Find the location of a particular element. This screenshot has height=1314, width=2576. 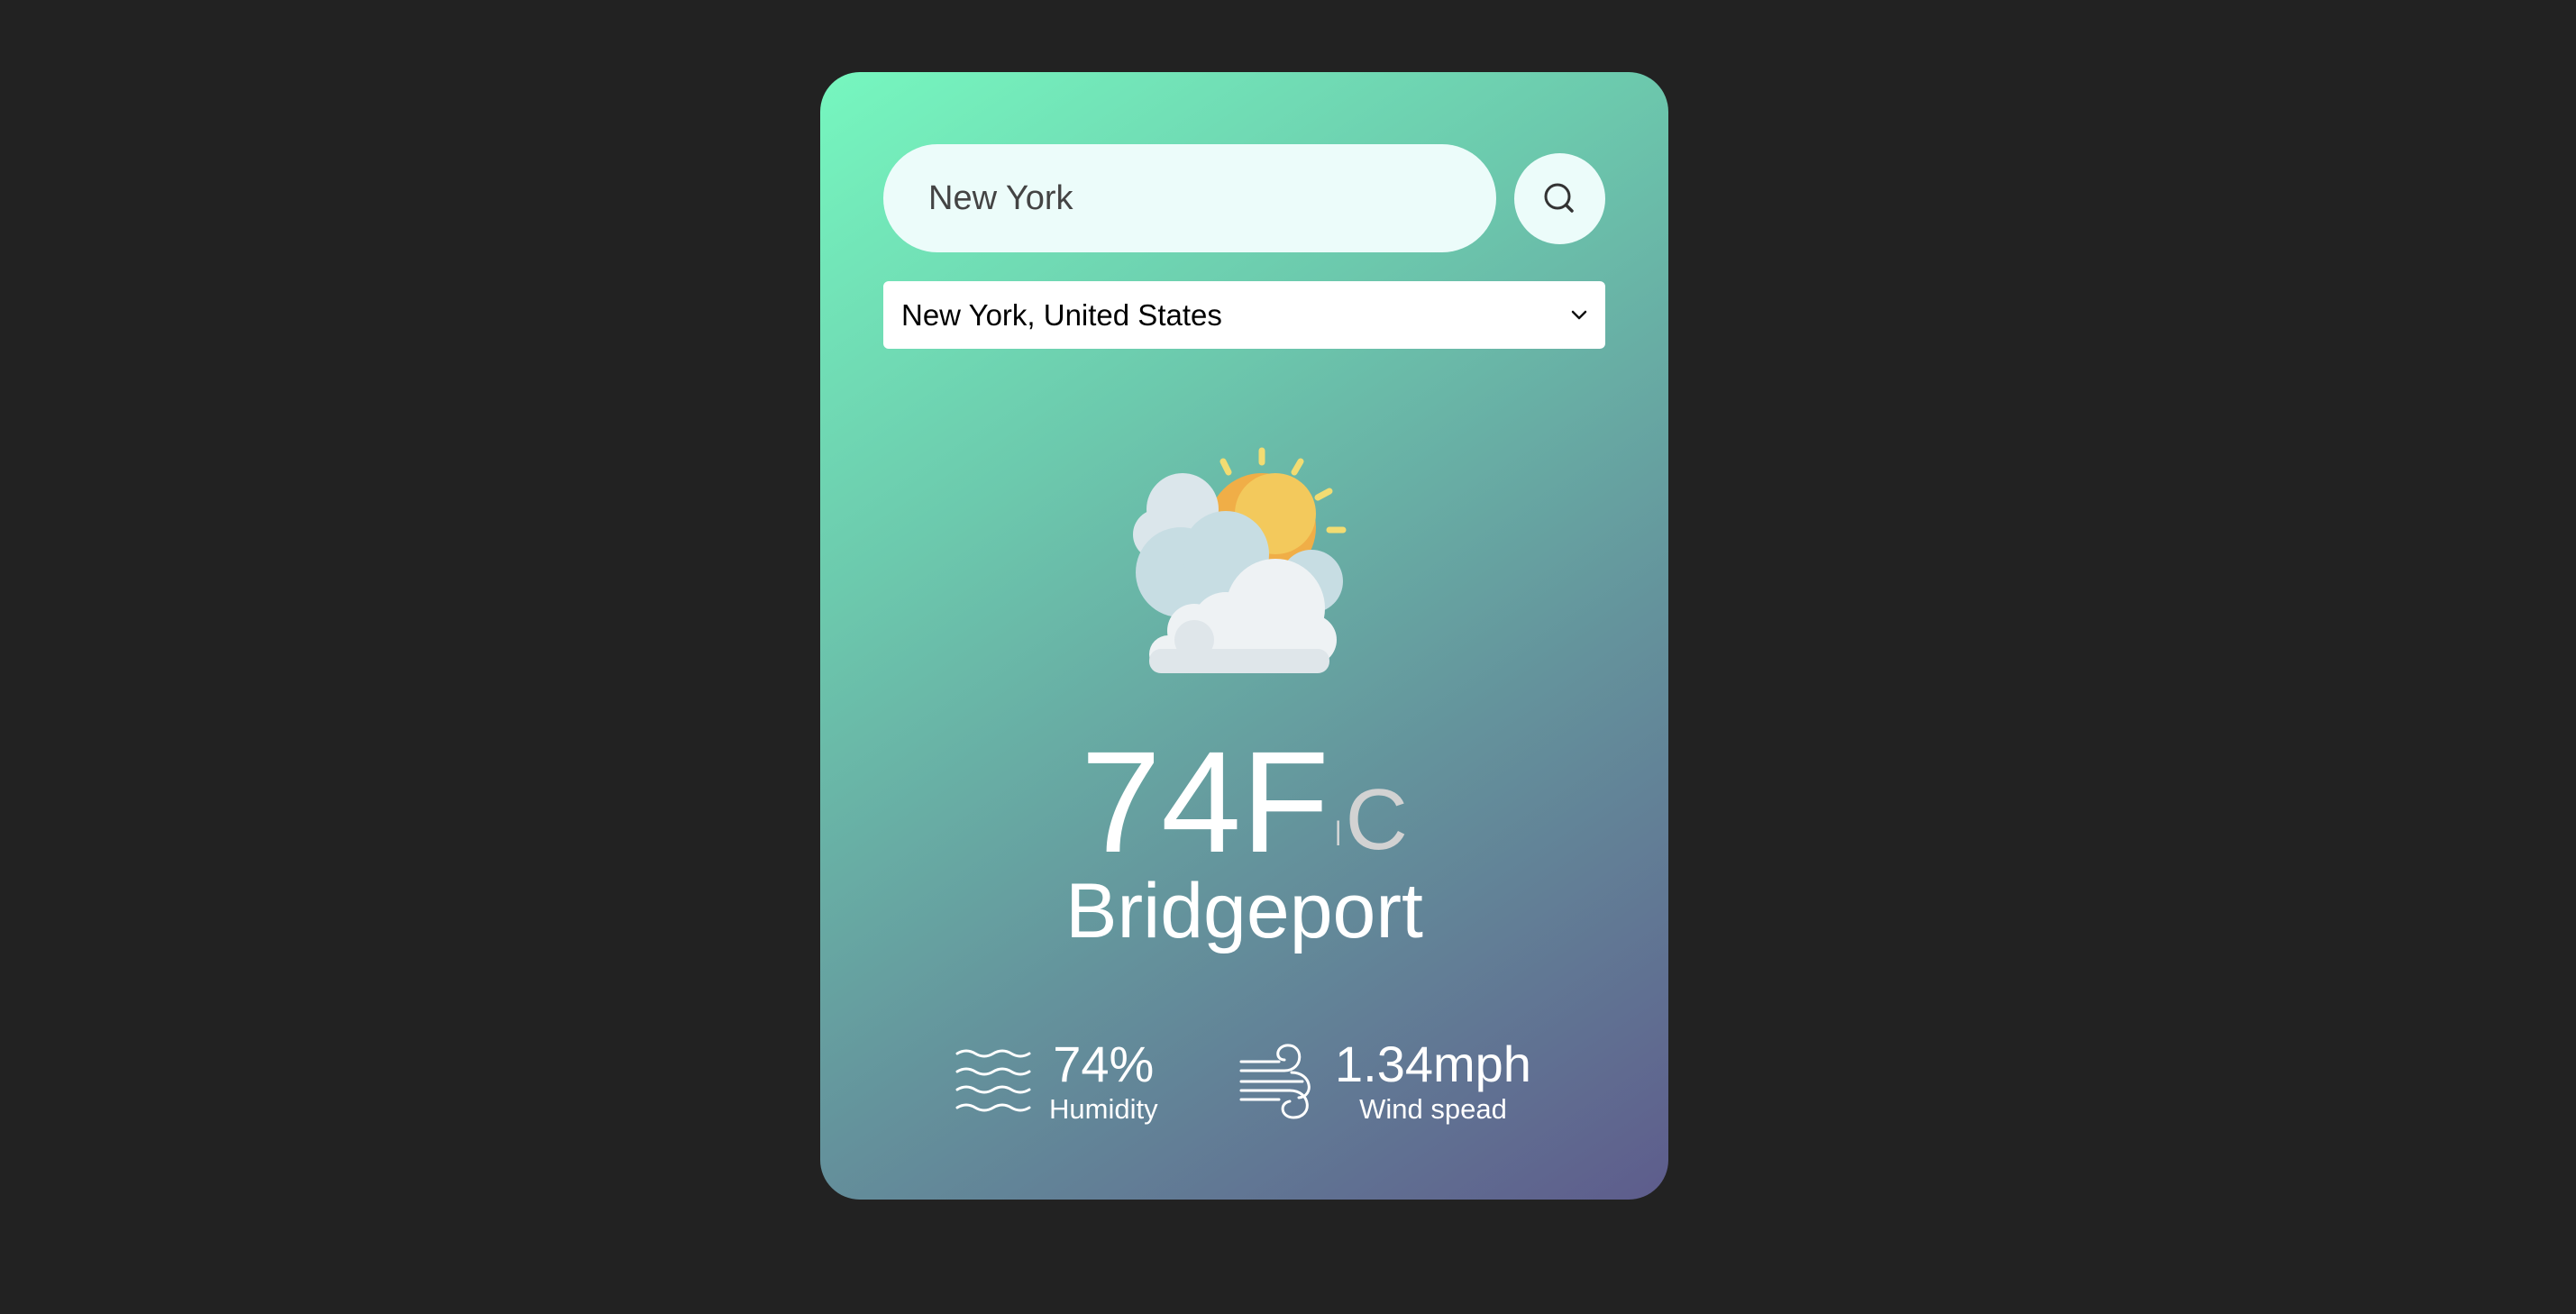

wind-stat: 1.34mph Wind spead is located at coordinates (1385, 1081).